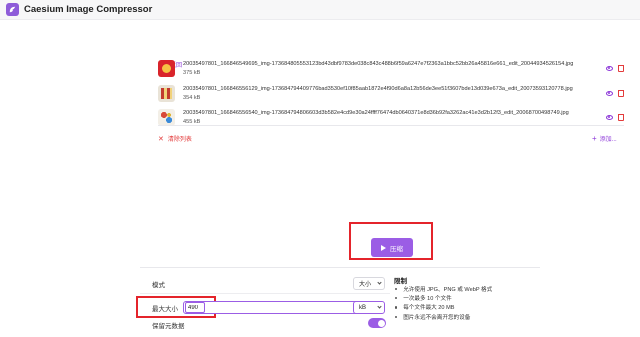 This screenshot has width=640, height=337. What do you see at coordinates (363, 307) in the screenshot?
I see `unit-value: kB` at bounding box center [363, 307].